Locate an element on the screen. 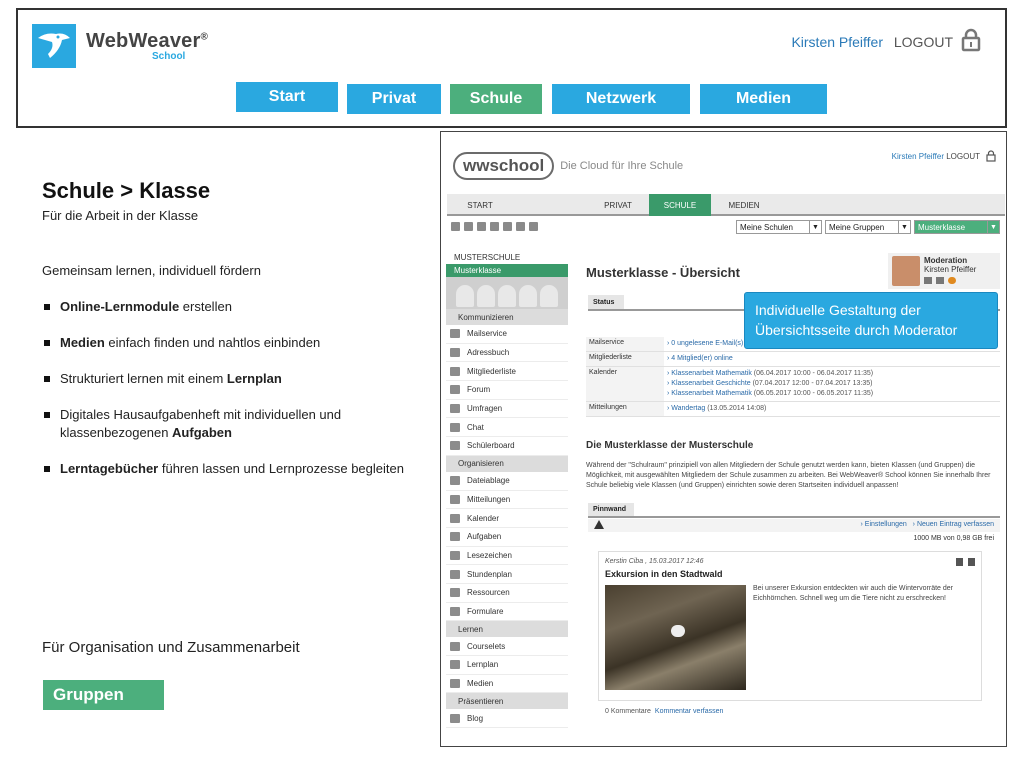 Image resolution: width=1024 pixels, height=768 pixels. settings-link: › Einstellungen is located at coordinates (884, 524).